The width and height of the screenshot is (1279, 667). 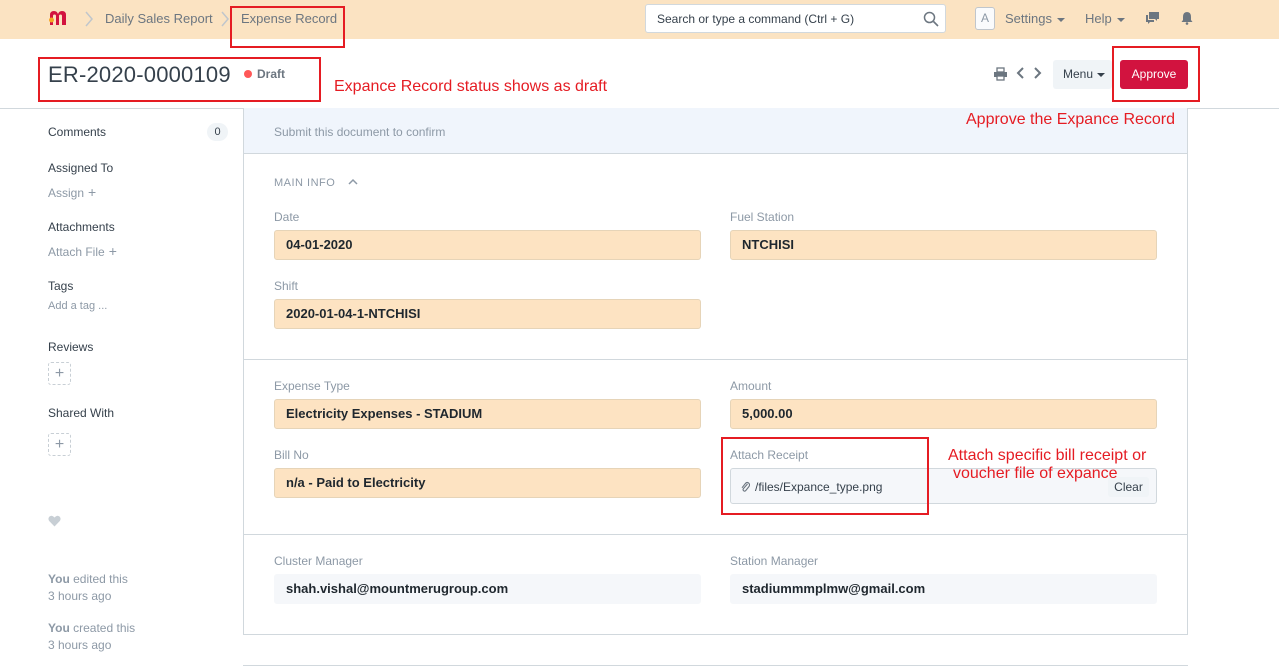 What do you see at coordinates (312, 386) in the screenshot?
I see `expense-type-label: Expense Type` at bounding box center [312, 386].